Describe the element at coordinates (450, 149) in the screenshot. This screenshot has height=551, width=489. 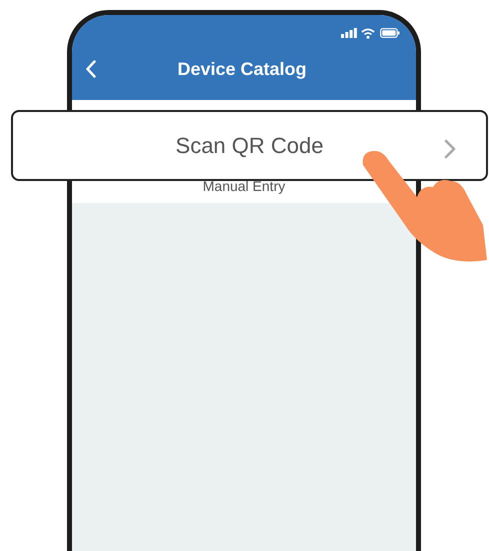
I see `chevron-right-icon` at that location.